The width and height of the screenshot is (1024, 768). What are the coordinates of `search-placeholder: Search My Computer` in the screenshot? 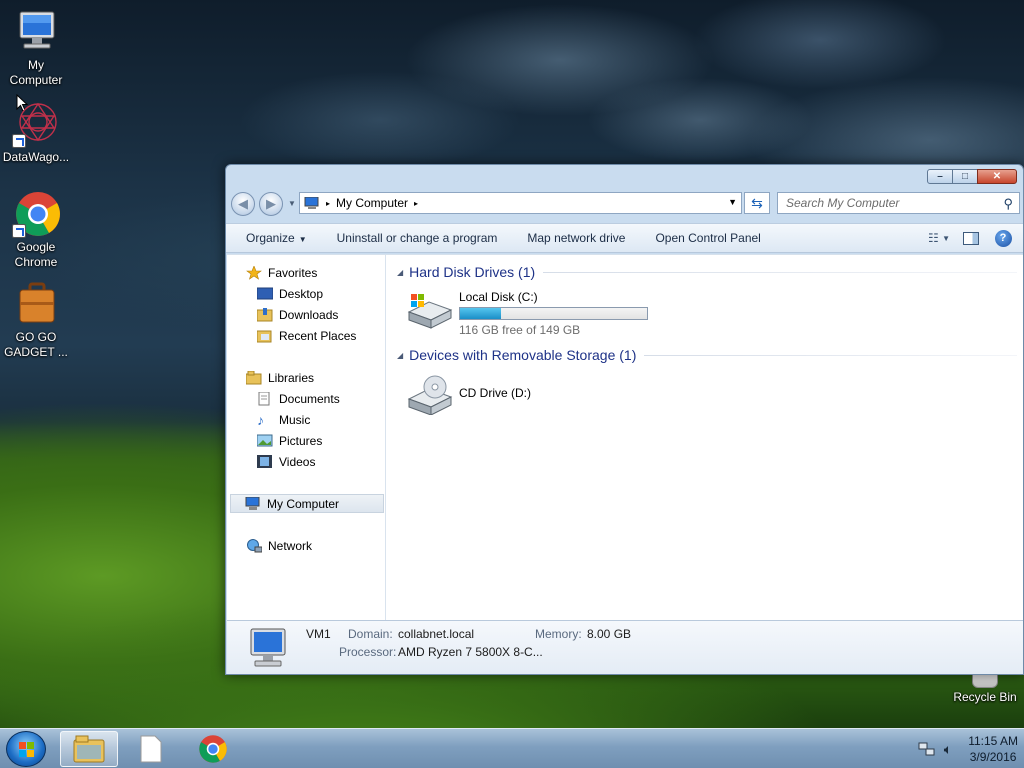 It's located at (843, 203).